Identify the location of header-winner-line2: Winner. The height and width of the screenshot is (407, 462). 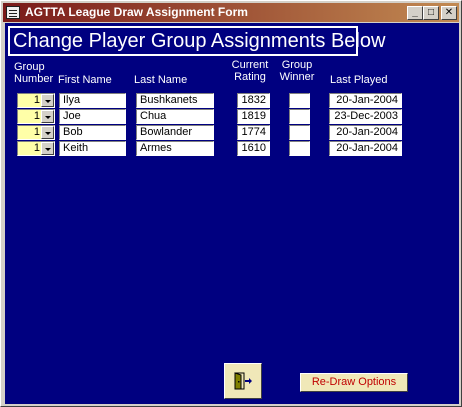
(297, 77).